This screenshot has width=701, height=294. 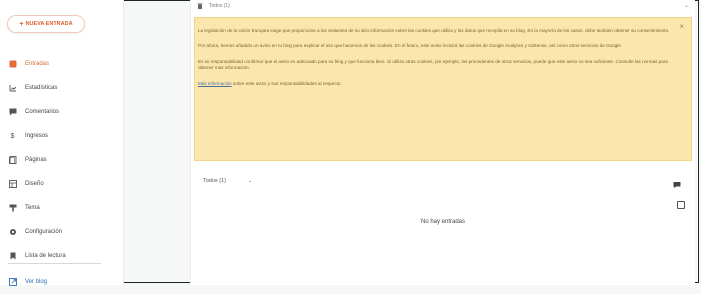 I want to click on sidebar-item-layout: Diseño, so click(x=61, y=184).